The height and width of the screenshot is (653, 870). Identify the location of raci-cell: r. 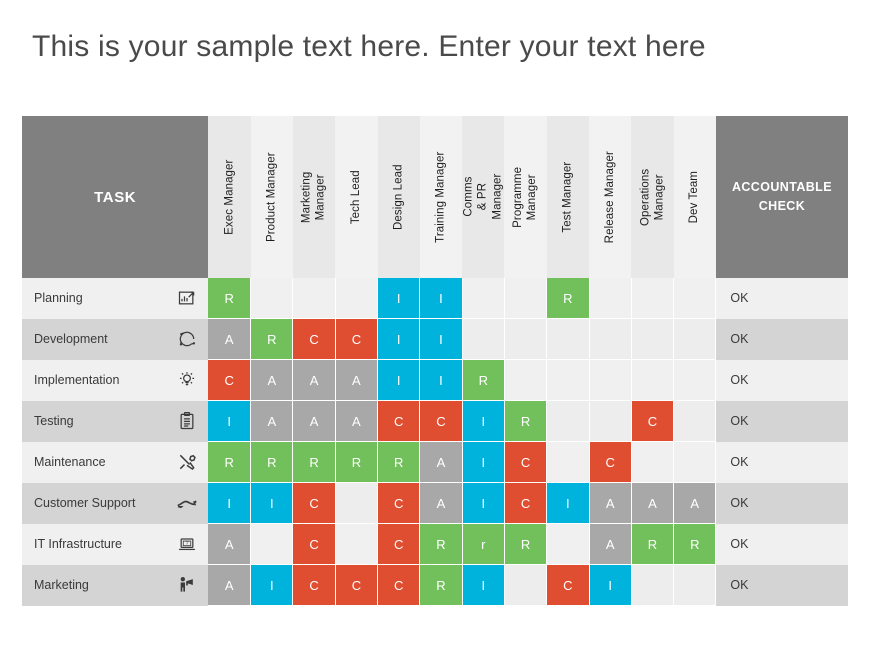
(483, 544).